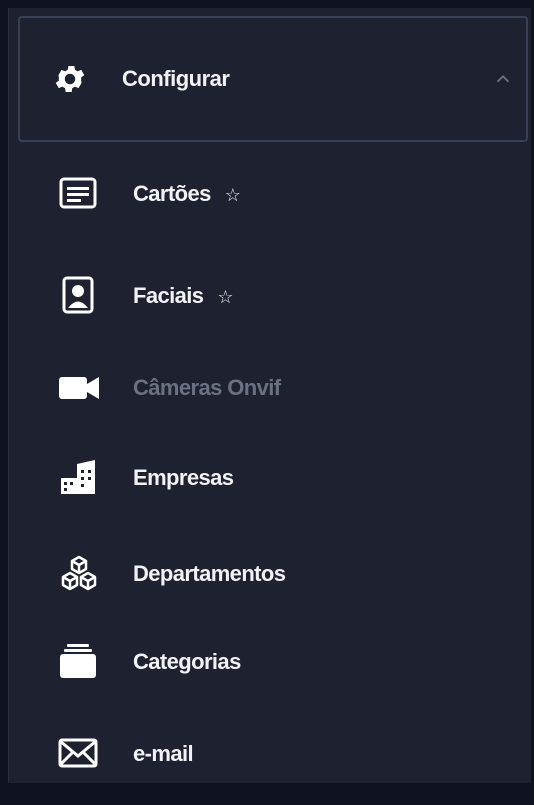  What do you see at coordinates (277, 296) in the screenshot?
I see `menu-item-faciais: Faciais ☆` at bounding box center [277, 296].